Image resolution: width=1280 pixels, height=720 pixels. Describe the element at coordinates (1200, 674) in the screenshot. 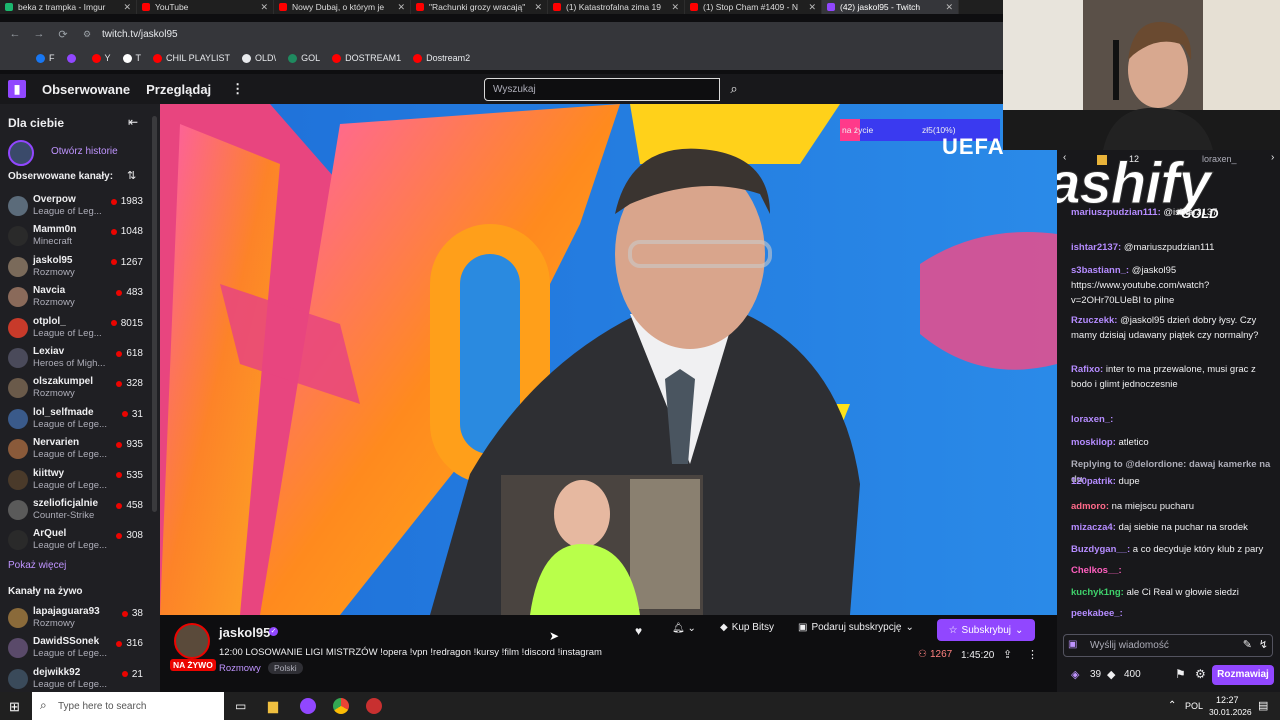

I see `chat-settings-icon: ⚙` at that location.